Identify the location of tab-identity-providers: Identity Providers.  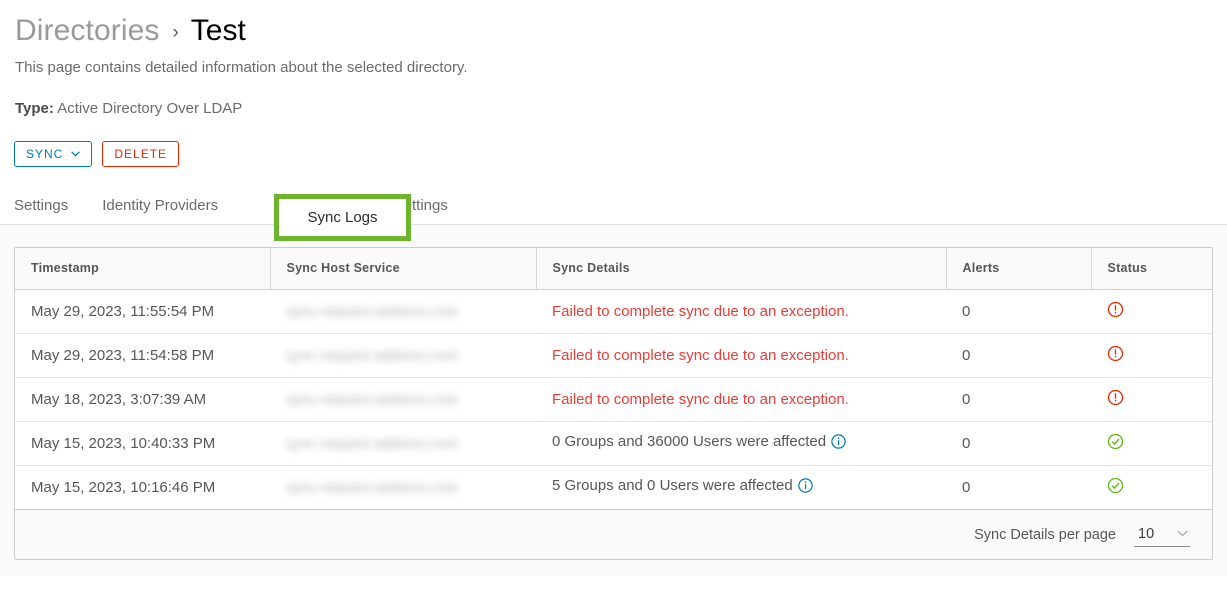
(160, 210).